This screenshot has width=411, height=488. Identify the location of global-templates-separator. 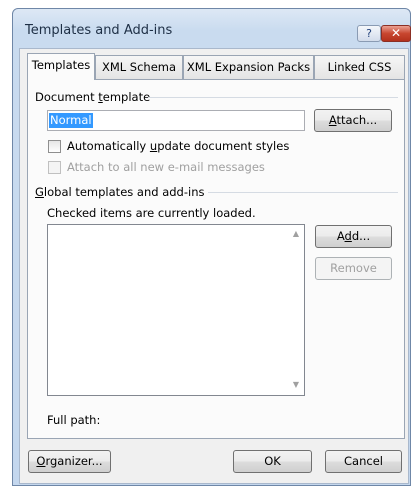
(303, 192).